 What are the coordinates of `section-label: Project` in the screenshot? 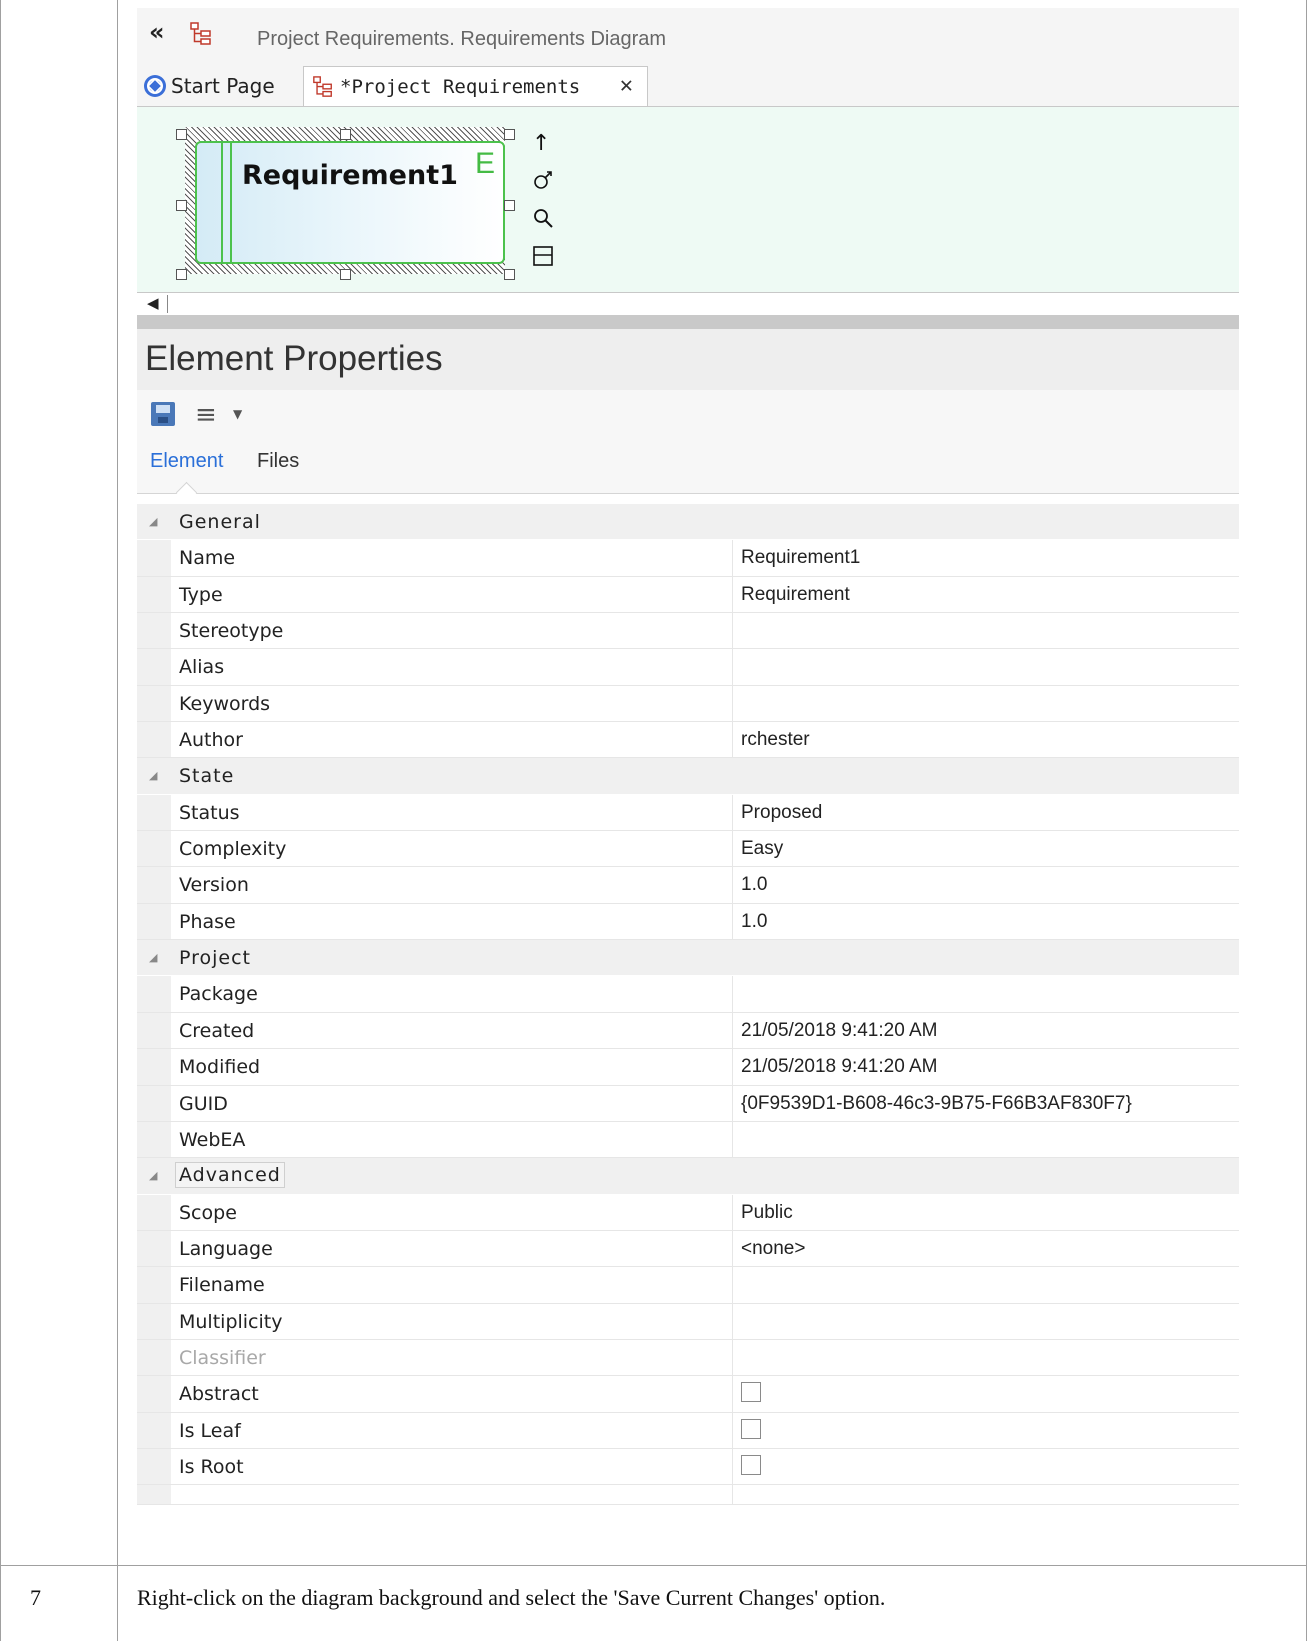 It's located at (215, 958).